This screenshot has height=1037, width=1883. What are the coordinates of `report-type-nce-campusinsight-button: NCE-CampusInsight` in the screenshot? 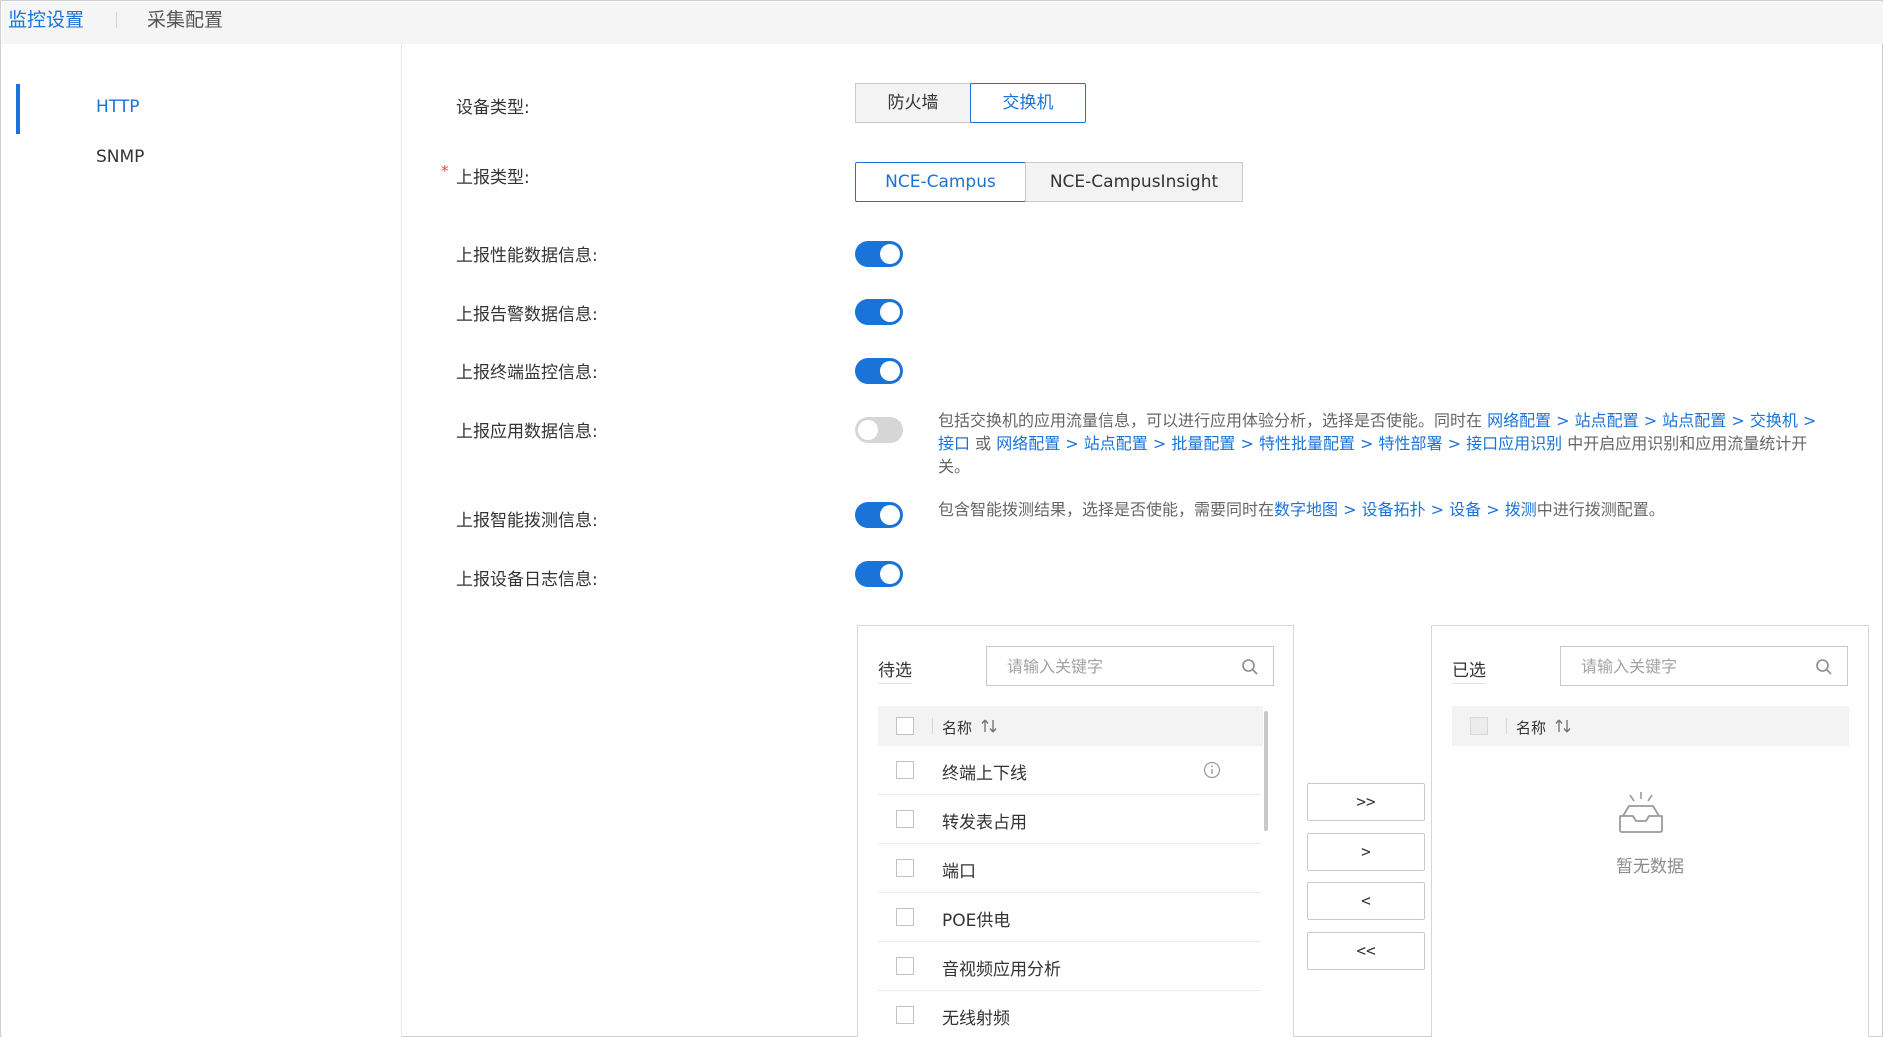 It's located at (1134, 182).